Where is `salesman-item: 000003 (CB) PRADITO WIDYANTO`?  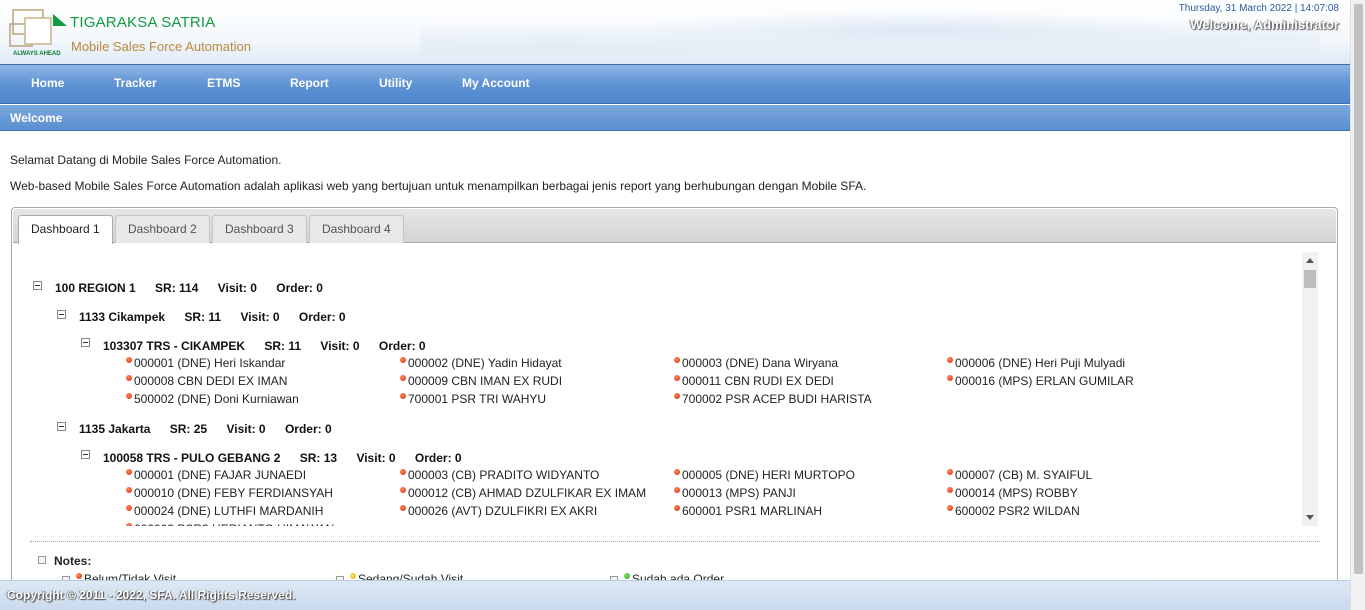
salesman-item: 000003 (CB) PRADITO WIDYANTO is located at coordinates (499, 475).